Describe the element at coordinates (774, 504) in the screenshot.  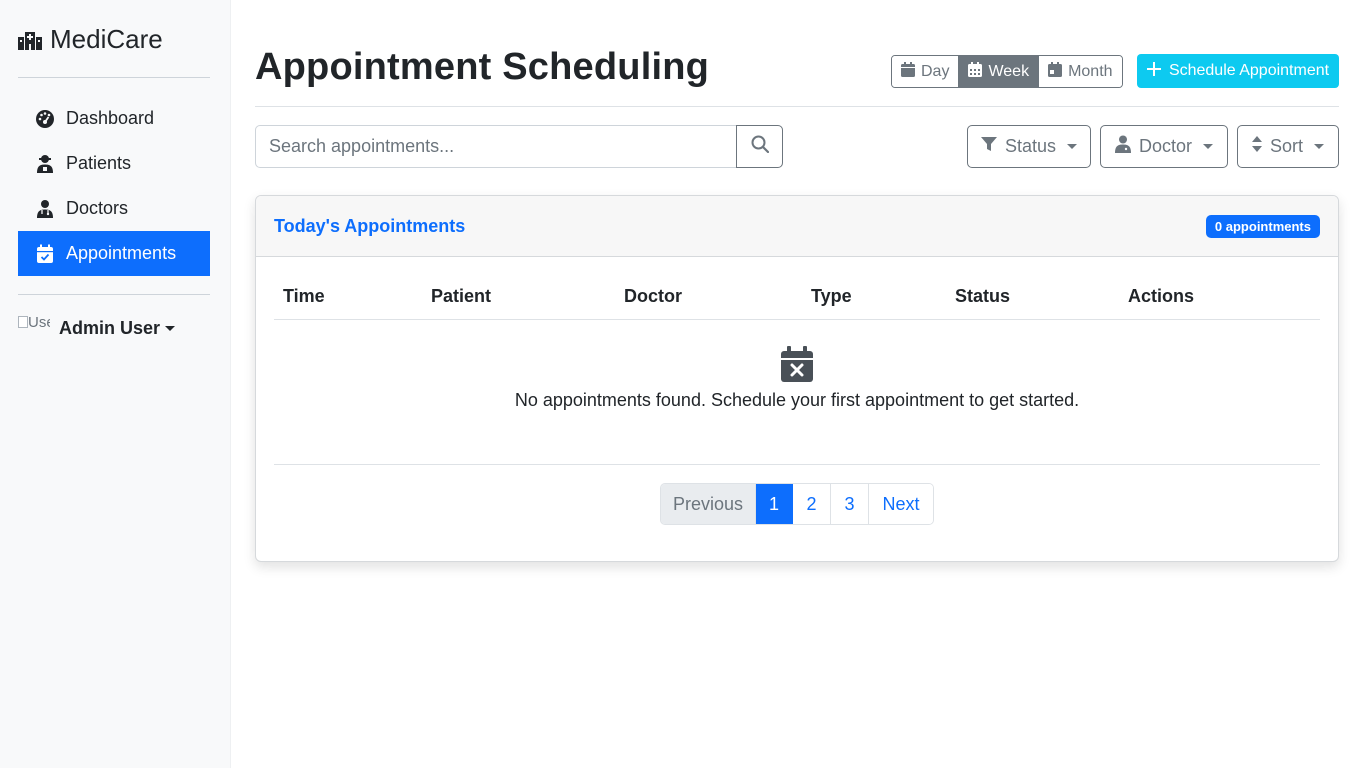
I see `pagination-page-1: 1` at that location.